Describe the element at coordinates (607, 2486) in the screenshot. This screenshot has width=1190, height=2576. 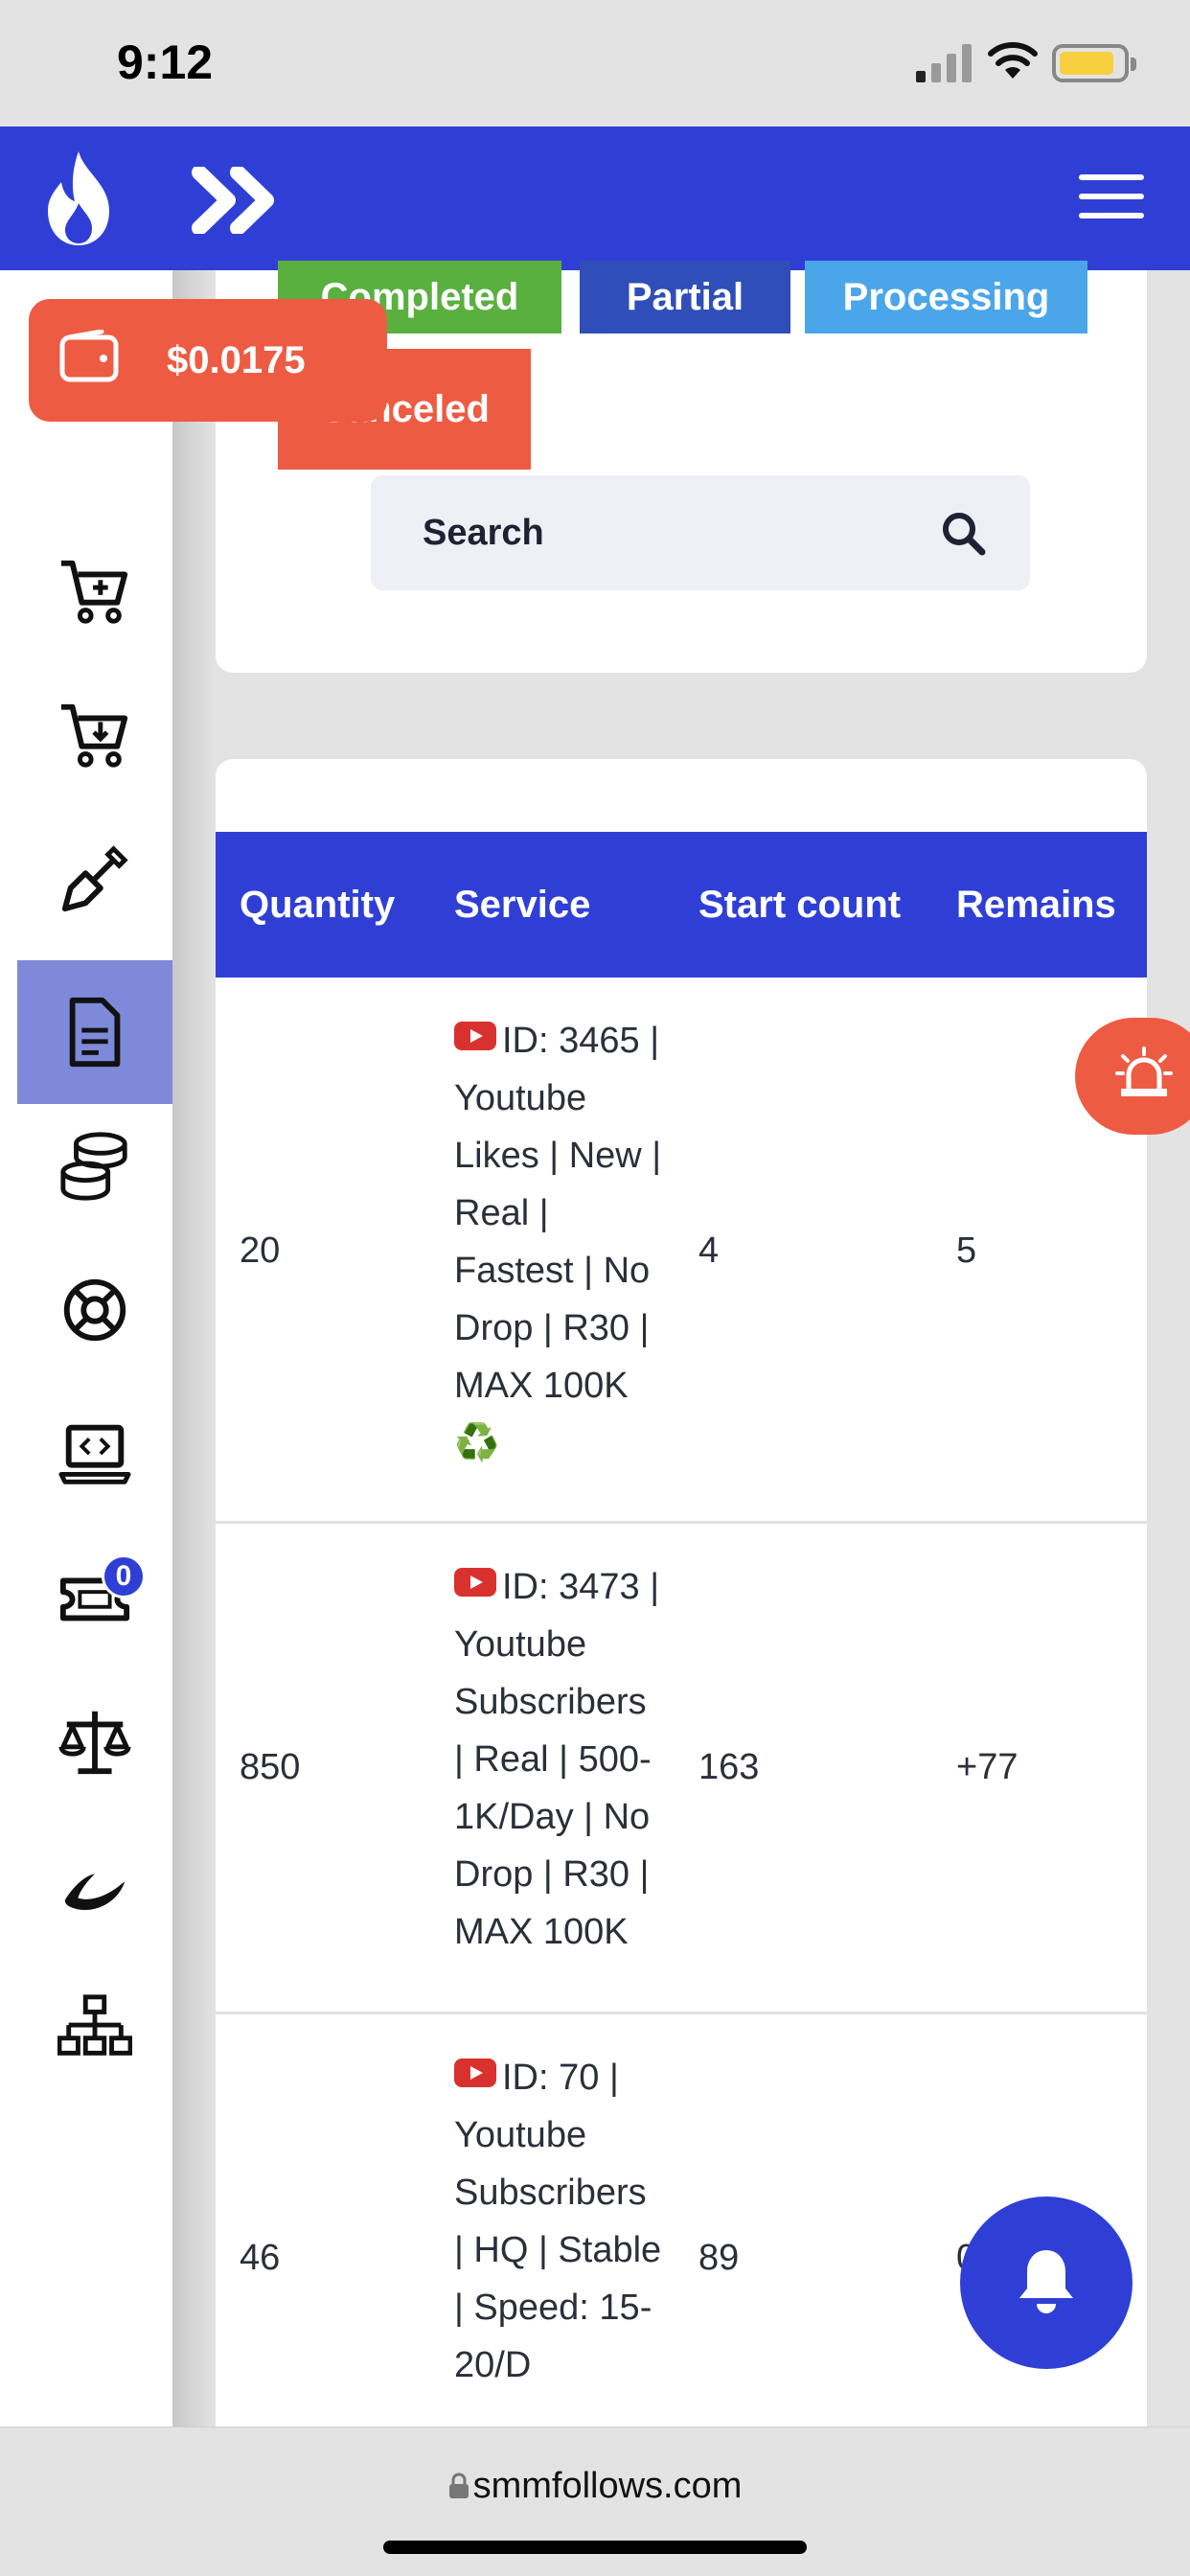
I see `url-text: smmfollows.com` at that location.